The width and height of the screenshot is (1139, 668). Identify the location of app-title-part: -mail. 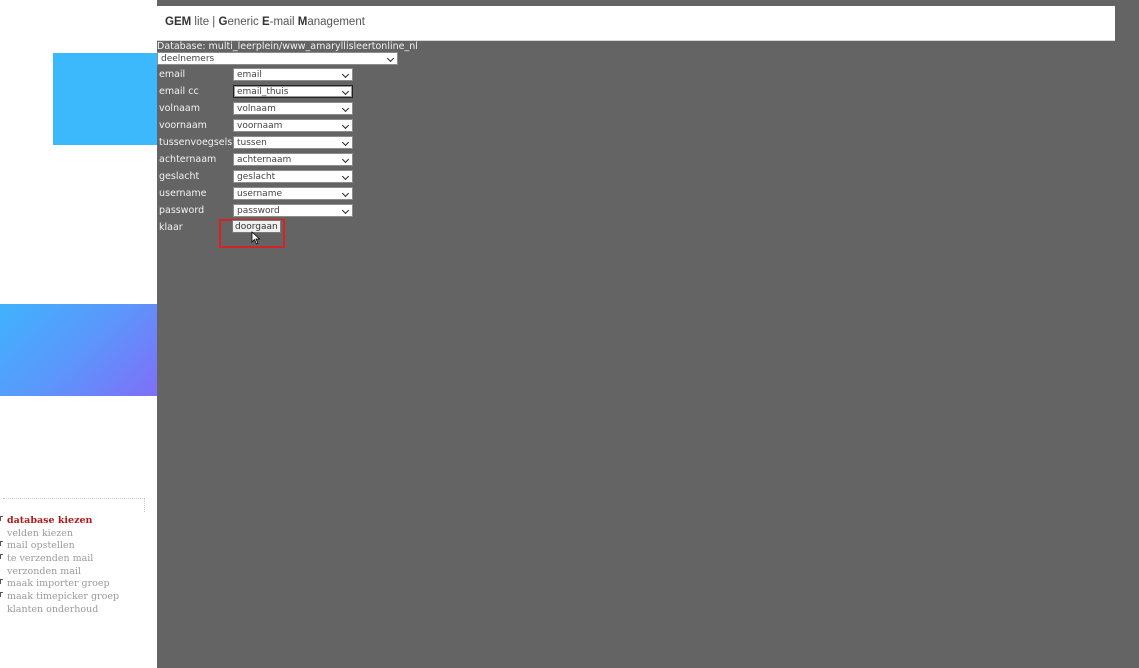
(283, 22).